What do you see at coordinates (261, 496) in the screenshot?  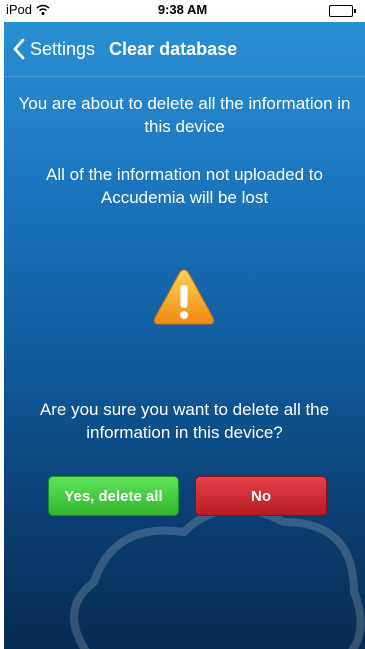 I see `no-button: No` at bounding box center [261, 496].